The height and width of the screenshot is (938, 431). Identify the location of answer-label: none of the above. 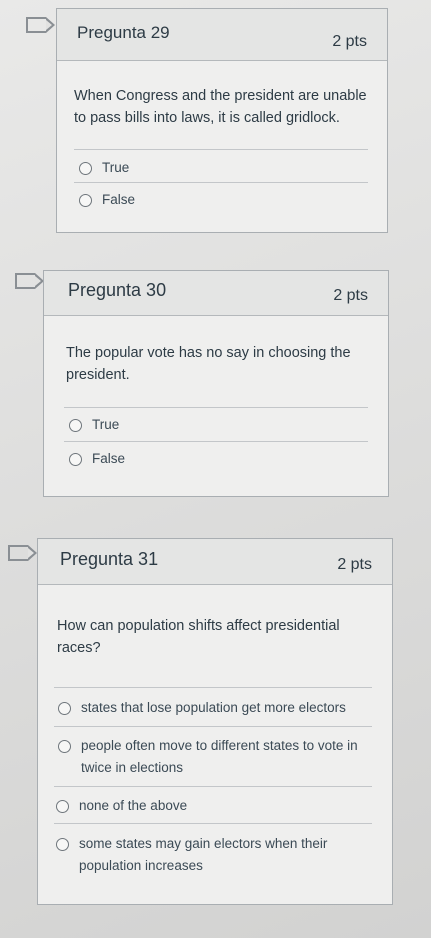
(133, 805).